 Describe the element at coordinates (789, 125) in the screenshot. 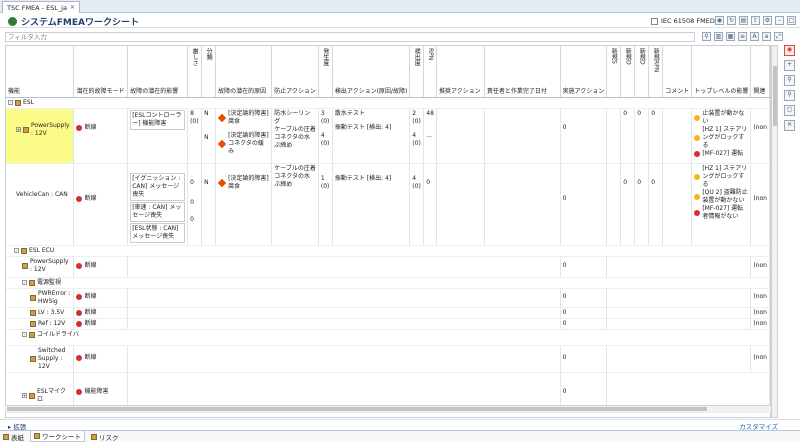

I see `delete-icon: ✕` at that location.